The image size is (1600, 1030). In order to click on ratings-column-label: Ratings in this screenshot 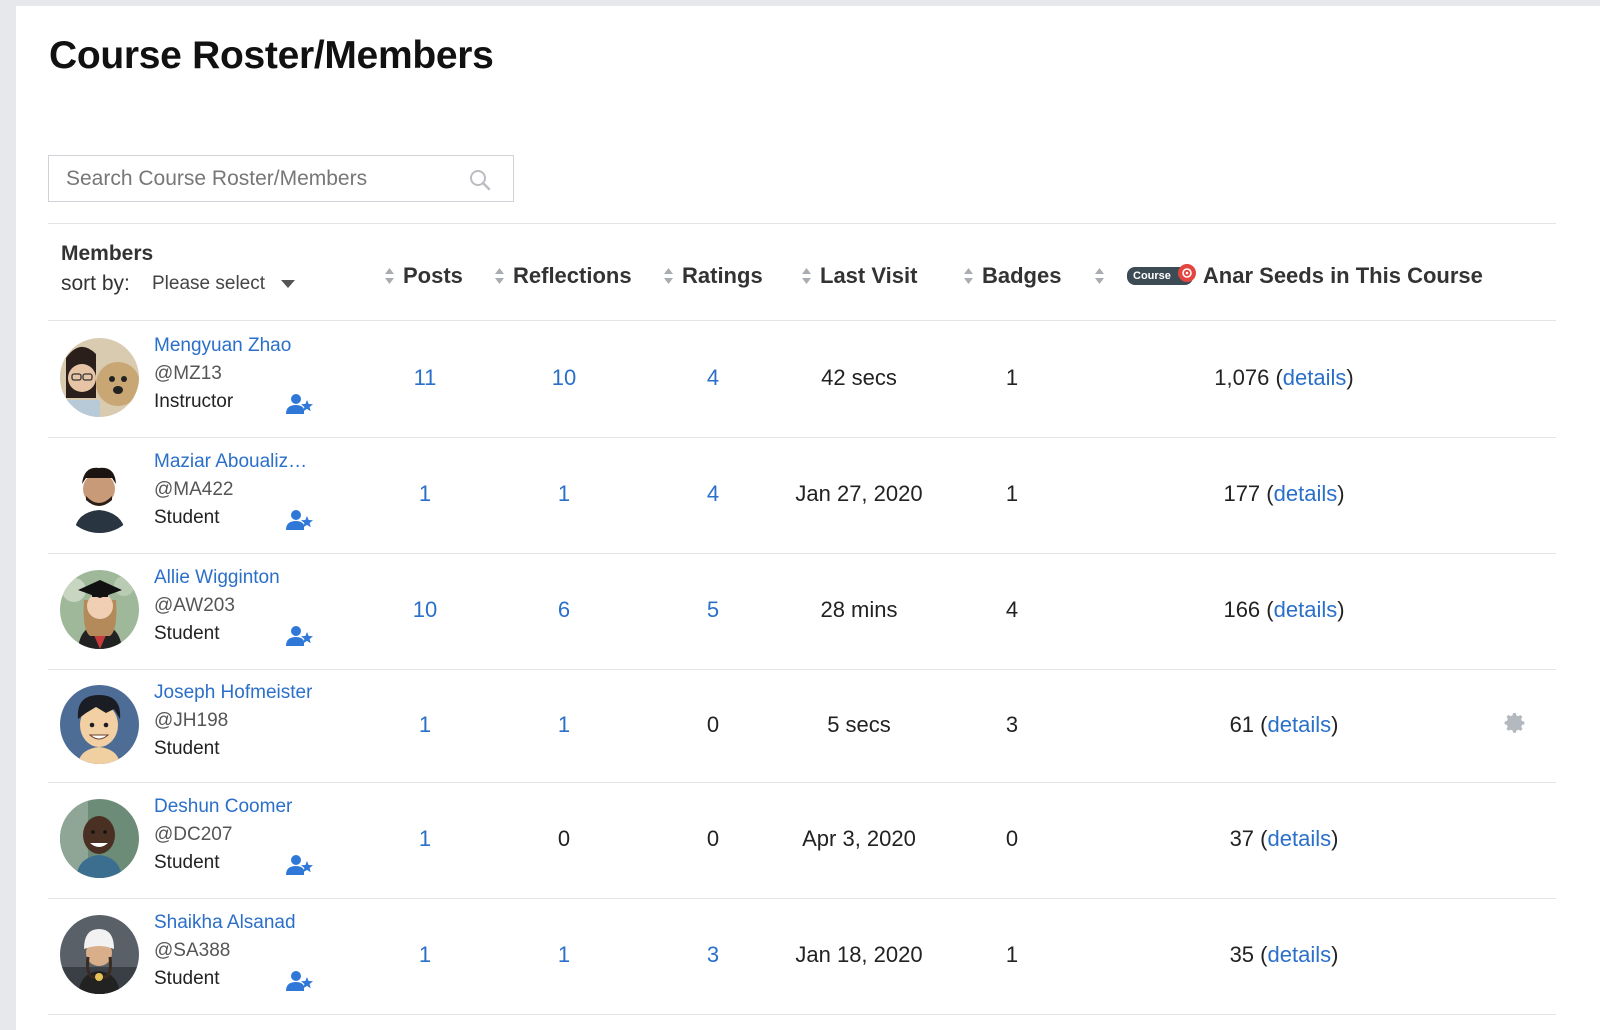, I will do `click(722, 275)`.